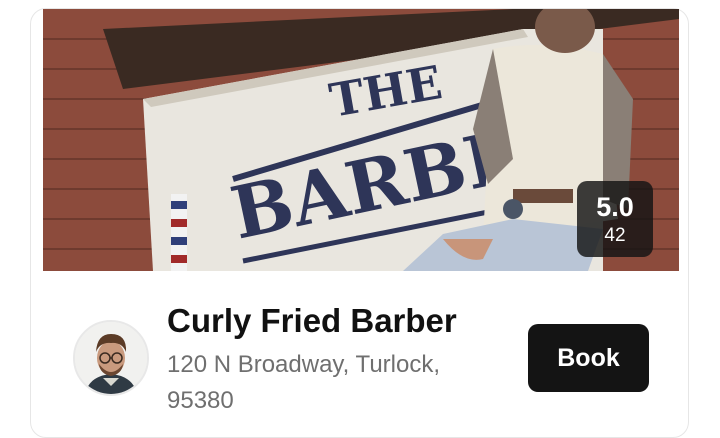 The height and width of the screenshot is (438, 720). I want to click on rating-badge: 5.0 42, so click(615, 219).